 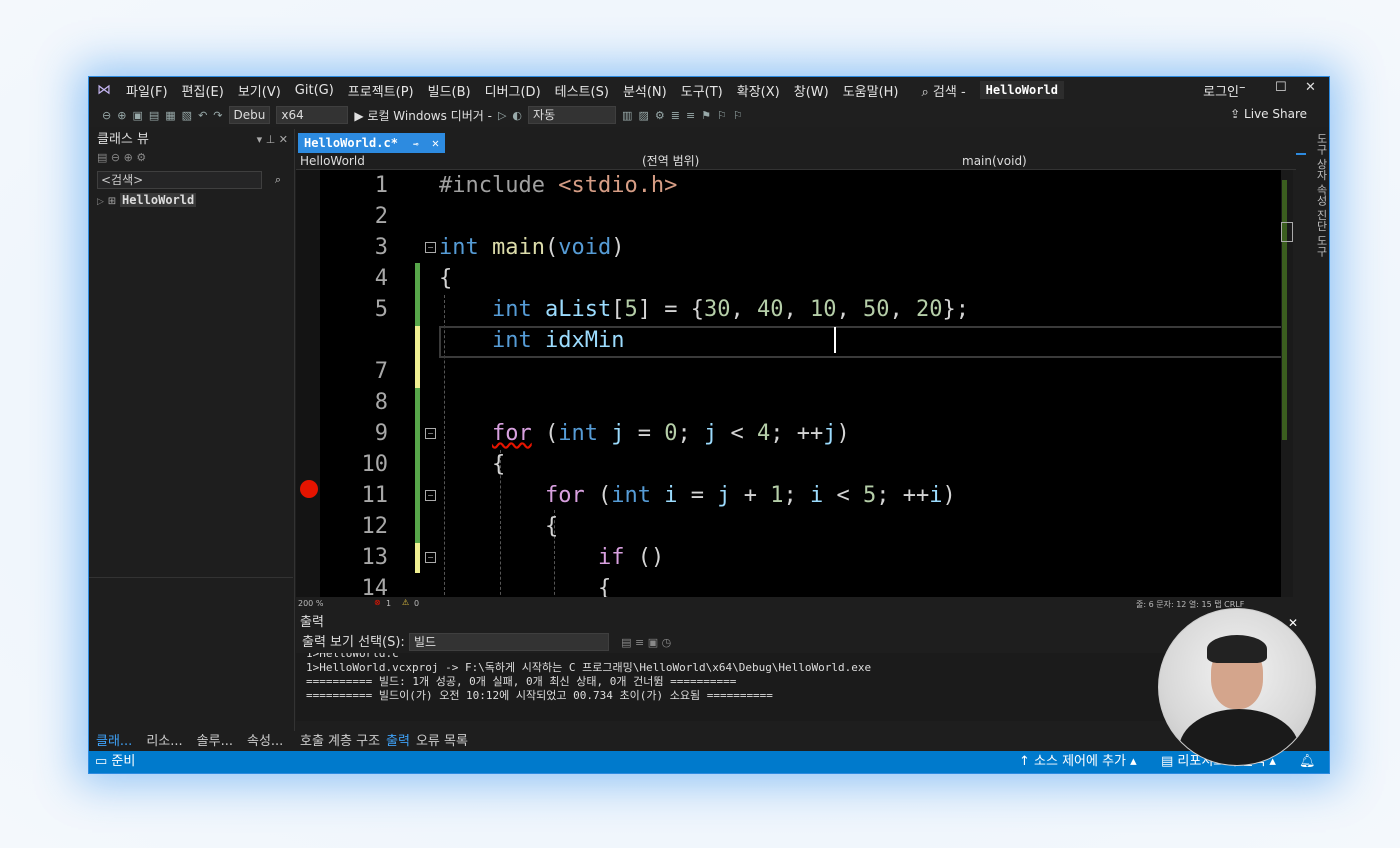 I want to click on menu-edit: 편집(E), so click(x=203, y=90).